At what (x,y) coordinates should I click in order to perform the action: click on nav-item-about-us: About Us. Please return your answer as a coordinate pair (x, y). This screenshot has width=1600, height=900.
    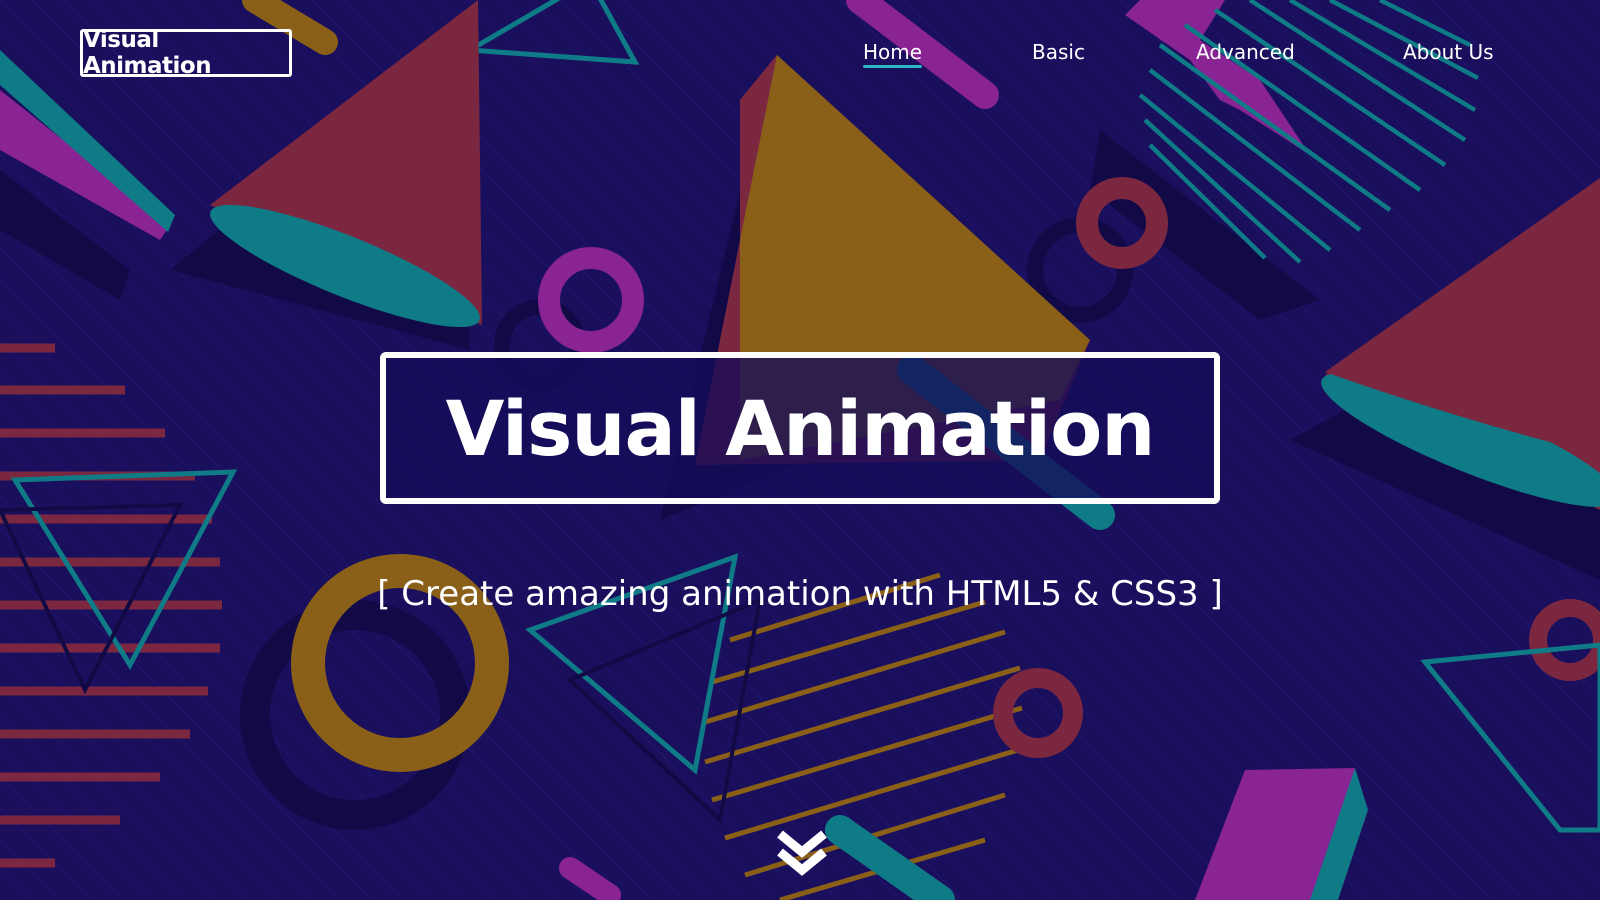
    Looking at the image, I should click on (1448, 52).